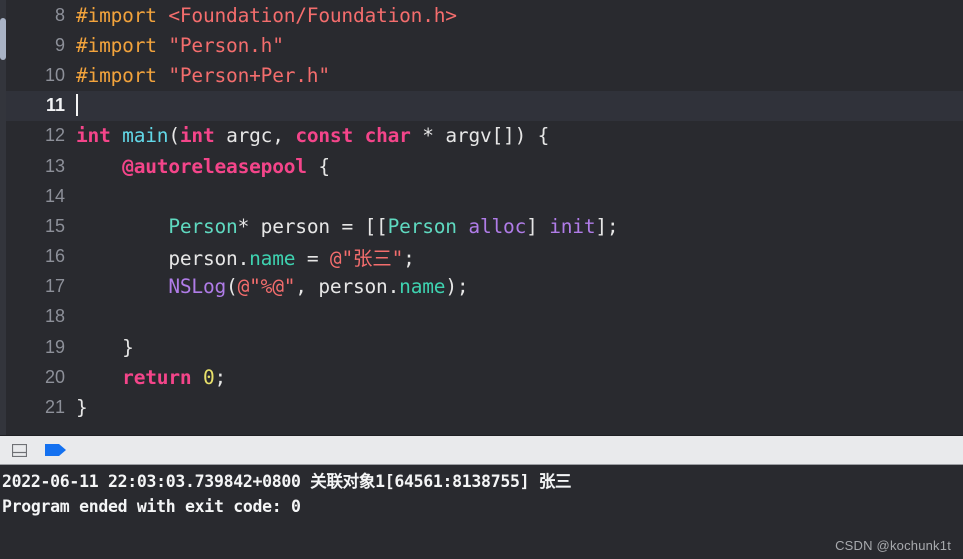 The width and height of the screenshot is (963, 559). I want to click on line-content: #import "Person+Per.h", so click(519, 75).